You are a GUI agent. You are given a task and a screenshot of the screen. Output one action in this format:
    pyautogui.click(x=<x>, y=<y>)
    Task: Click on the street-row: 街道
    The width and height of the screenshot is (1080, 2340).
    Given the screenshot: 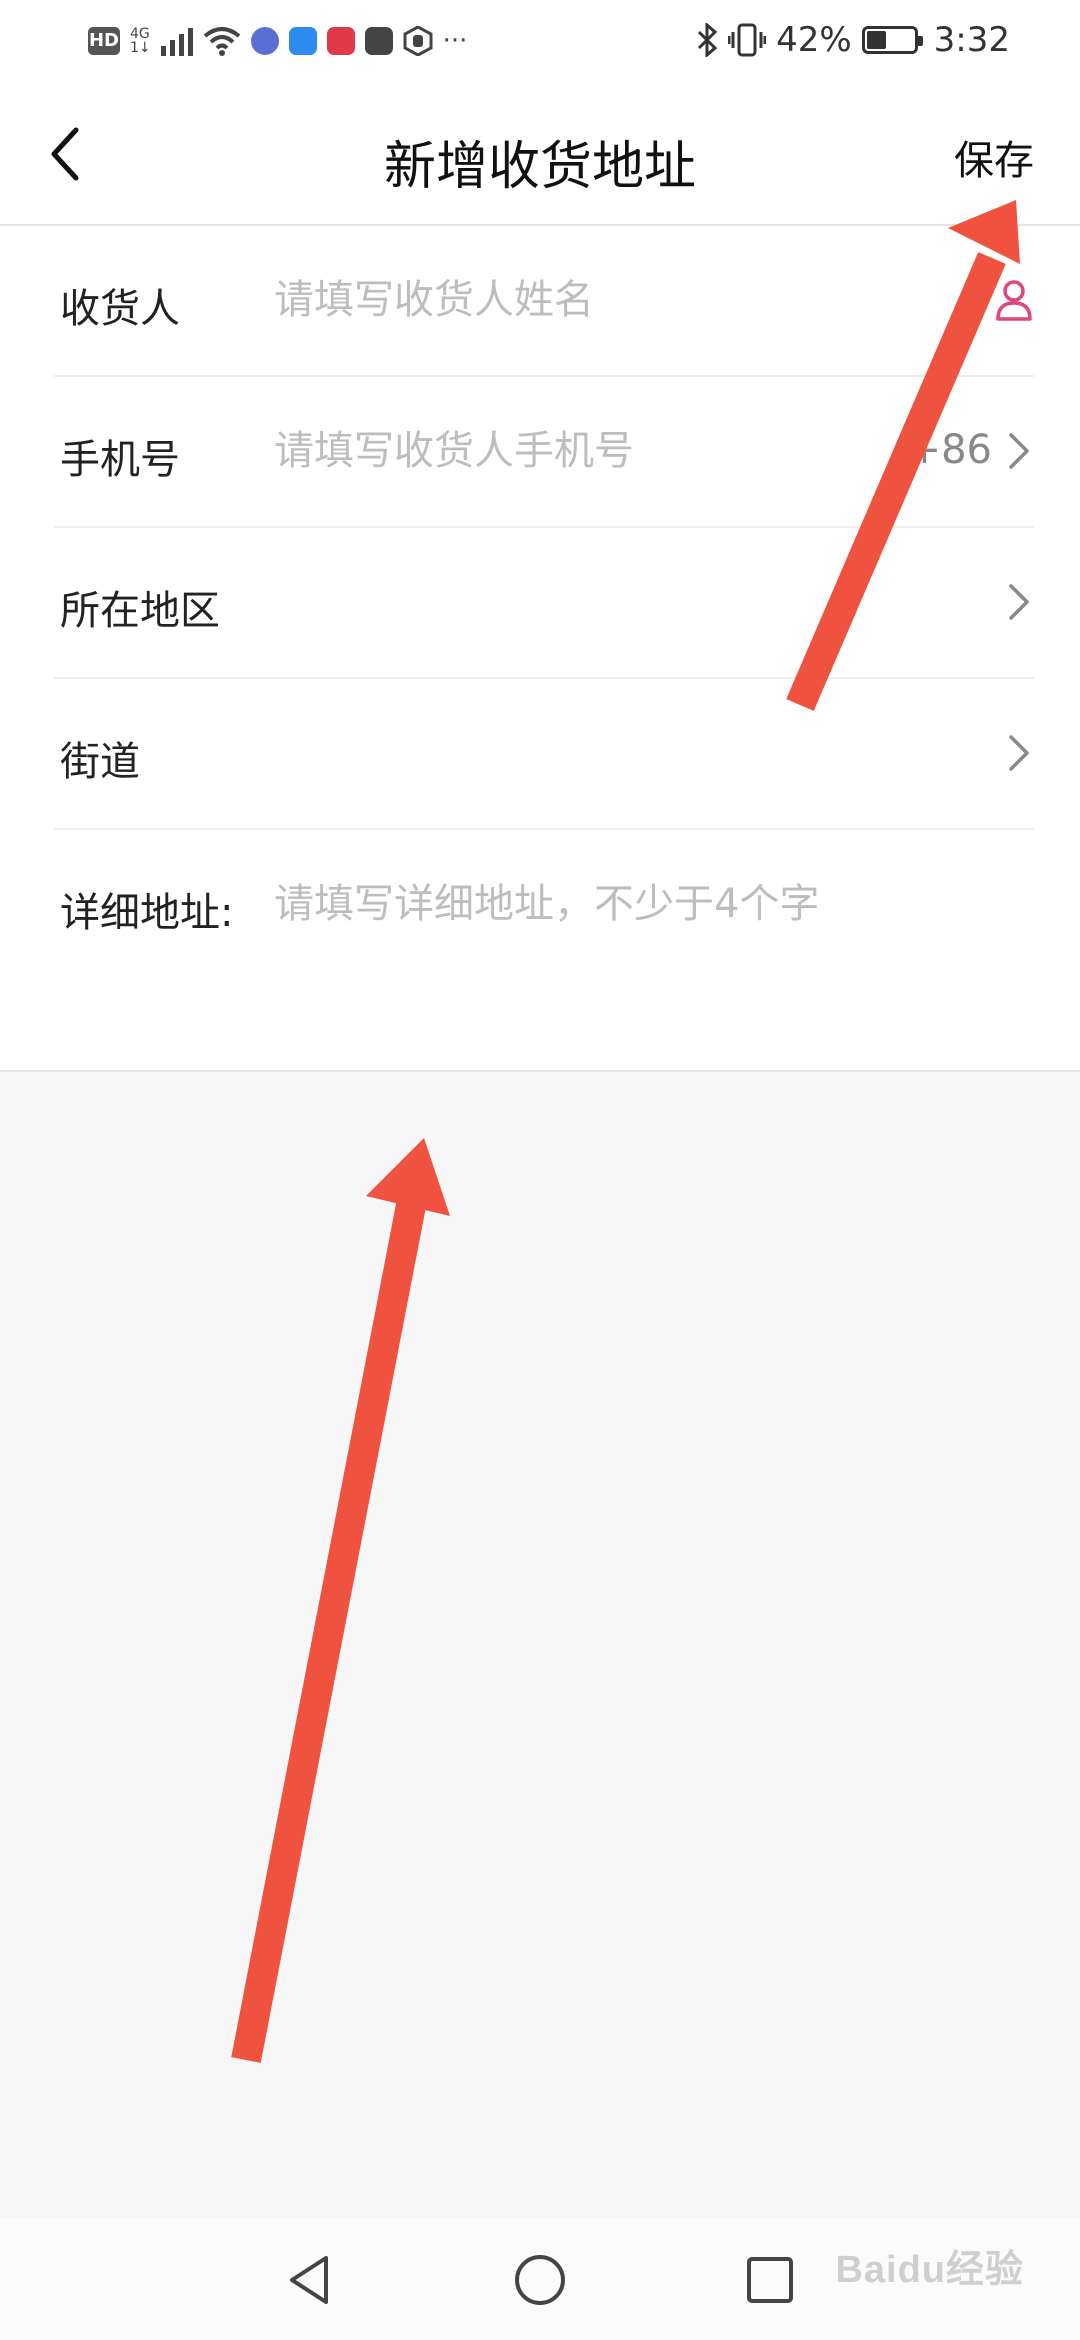 What is the action you would take?
    pyautogui.click(x=544, y=754)
    